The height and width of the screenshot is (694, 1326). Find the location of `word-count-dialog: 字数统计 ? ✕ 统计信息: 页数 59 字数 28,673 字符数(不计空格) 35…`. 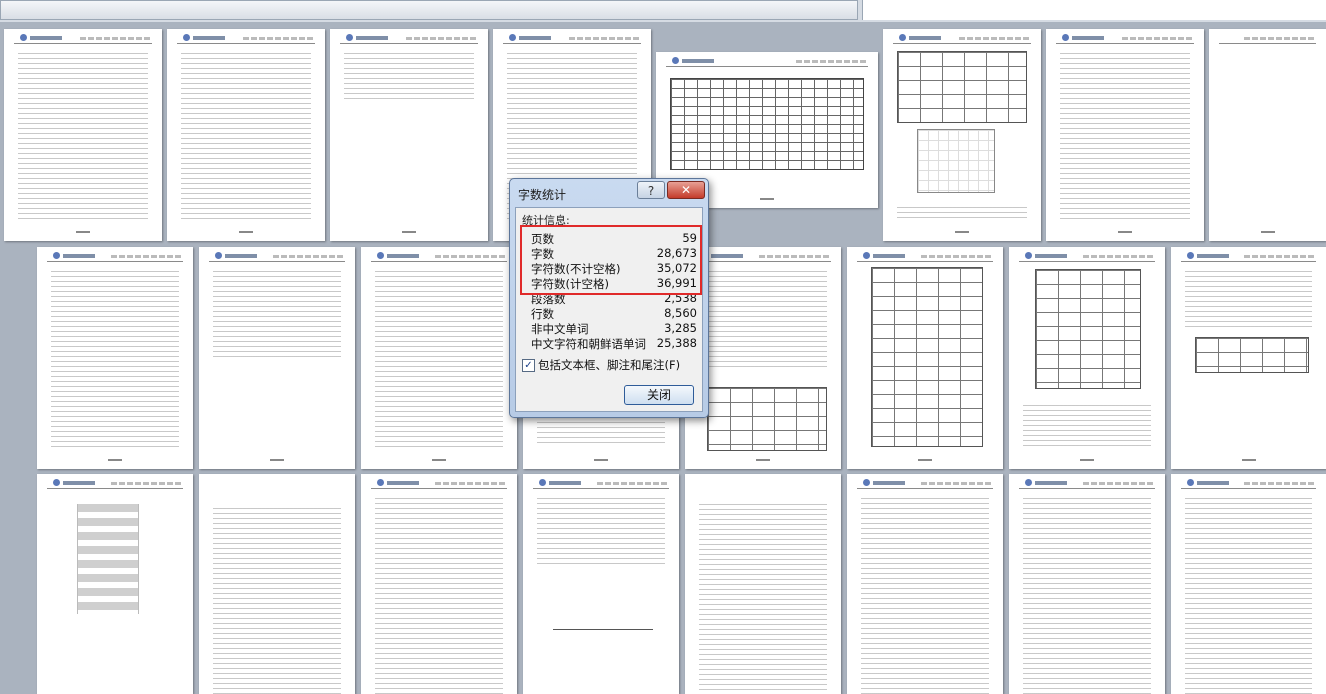

word-count-dialog: 字数统计 ? ✕ 统计信息: 页数 59 字数 28,673 字符数(不计空格) 35… is located at coordinates (609, 298).